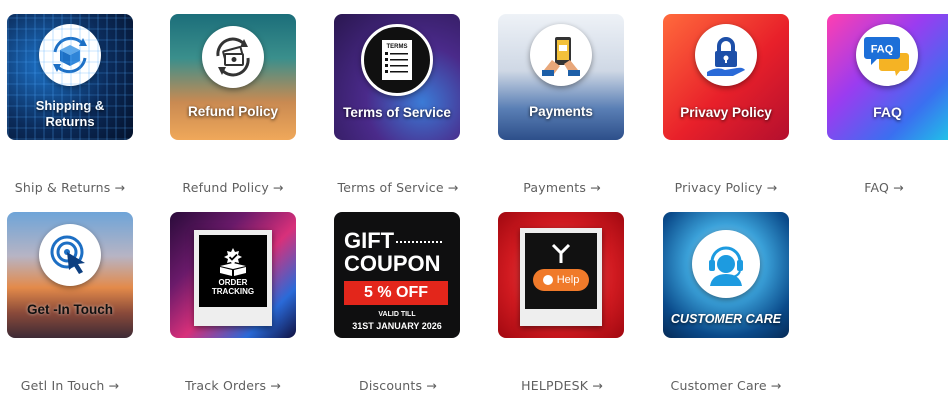 The width and height of the screenshot is (948, 395). Describe the element at coordinates (718, 385) in the screenshot. I see `link-label: Customer Care` at that location.